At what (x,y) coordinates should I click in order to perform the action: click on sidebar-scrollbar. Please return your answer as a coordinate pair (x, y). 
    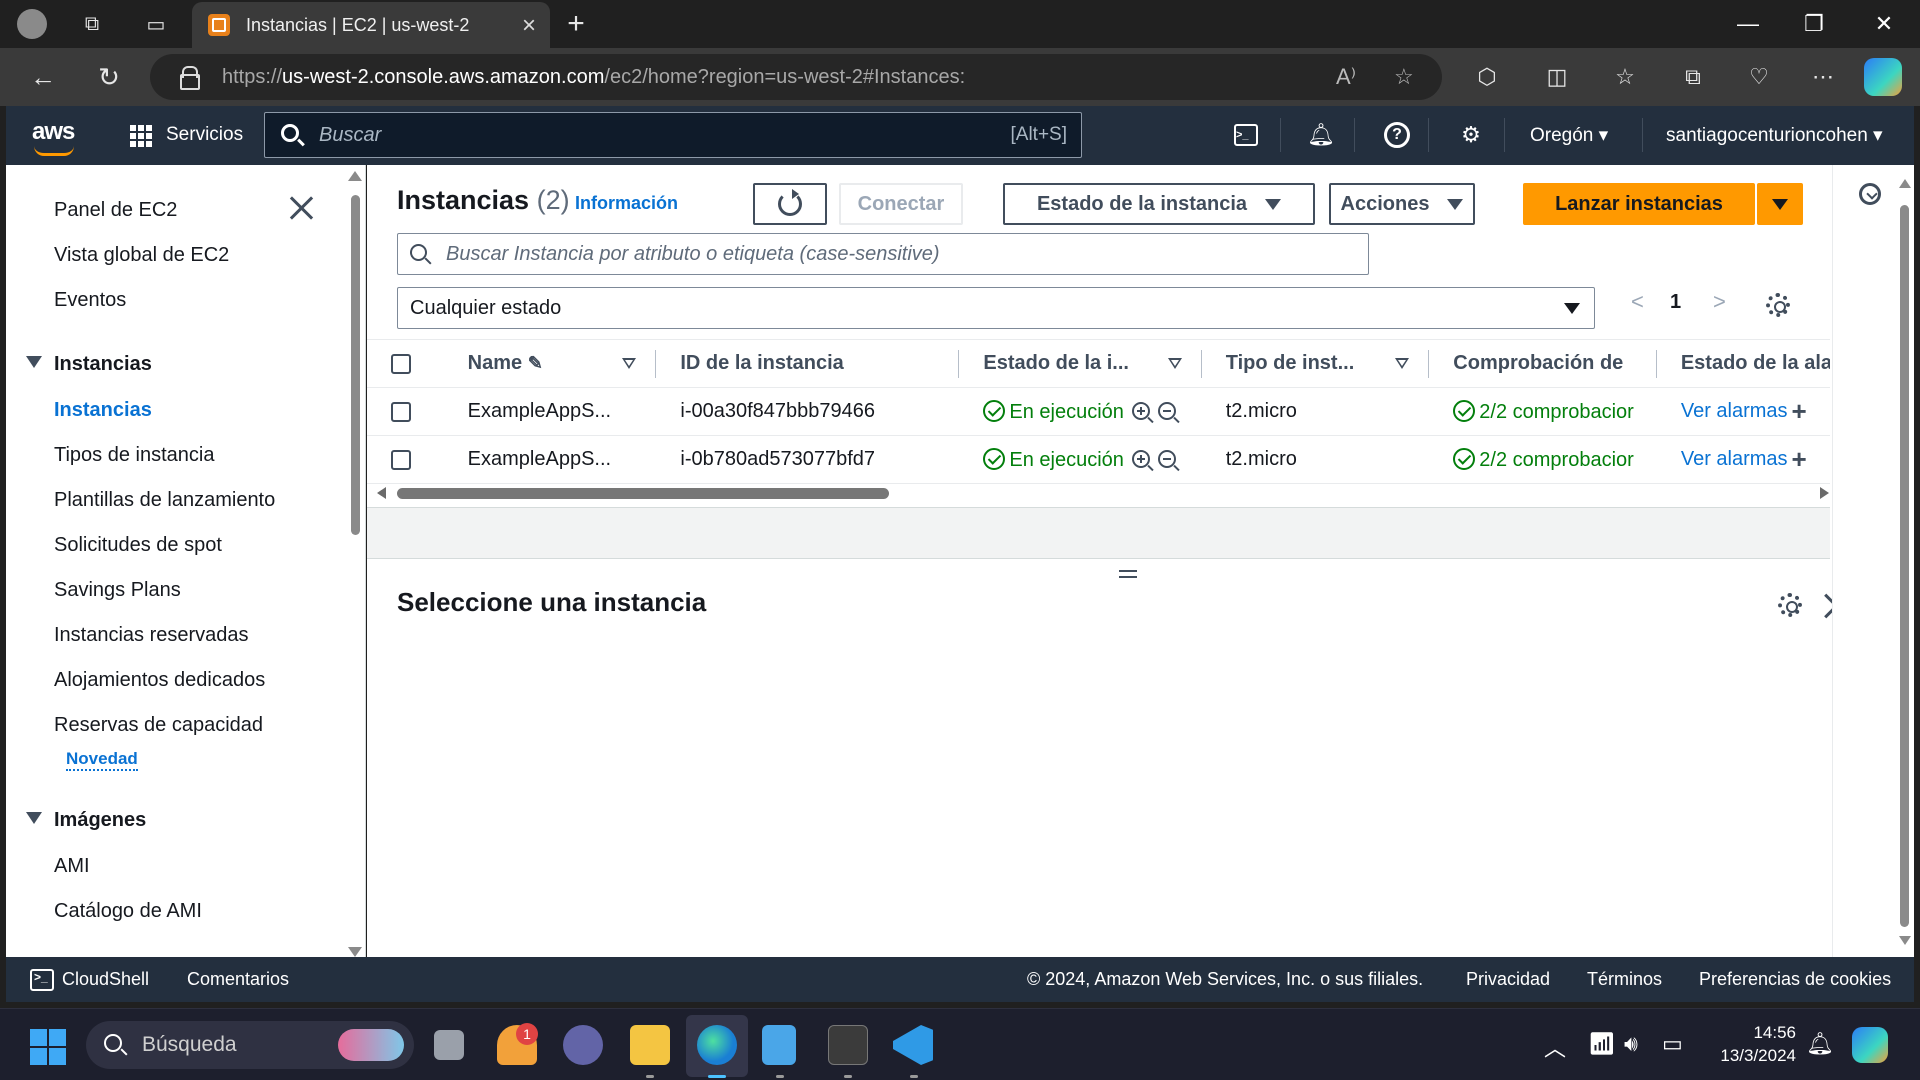
    Looking at the image, I should click on (355, 564).